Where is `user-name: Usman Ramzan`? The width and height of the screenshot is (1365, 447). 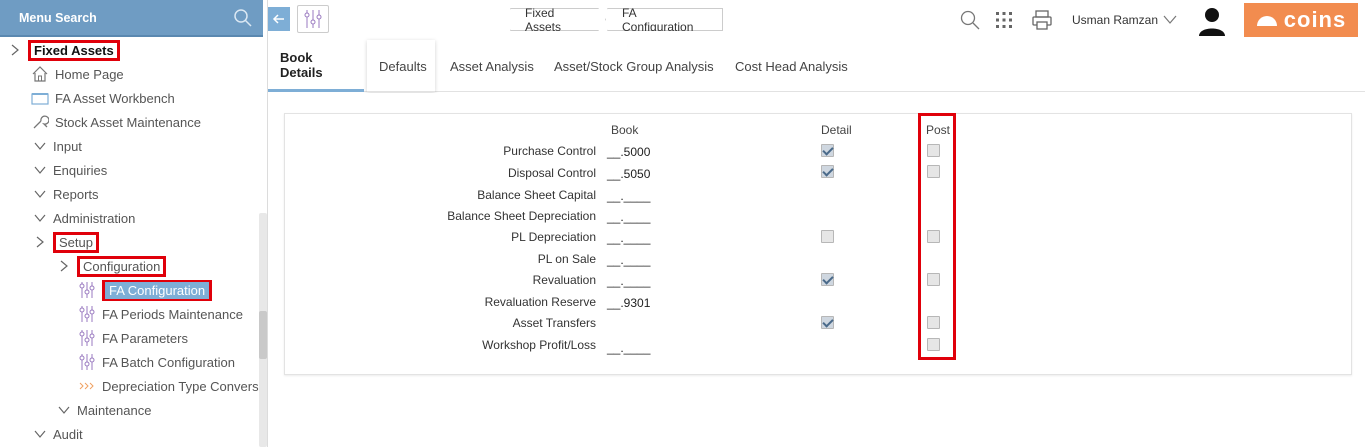 user-name: Usman Ramzan is located at coordinates (1115, 20).